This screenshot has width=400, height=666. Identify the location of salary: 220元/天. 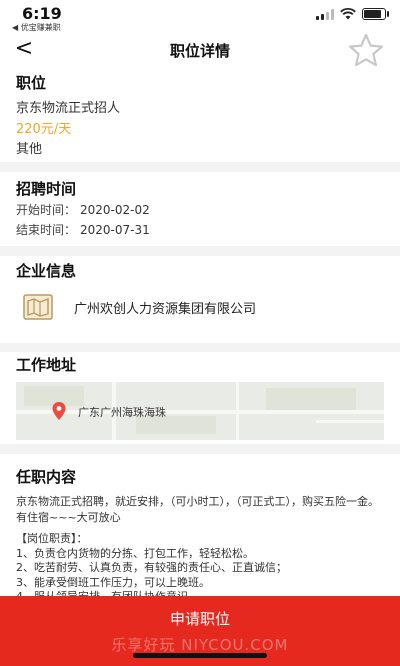
(44, 129).